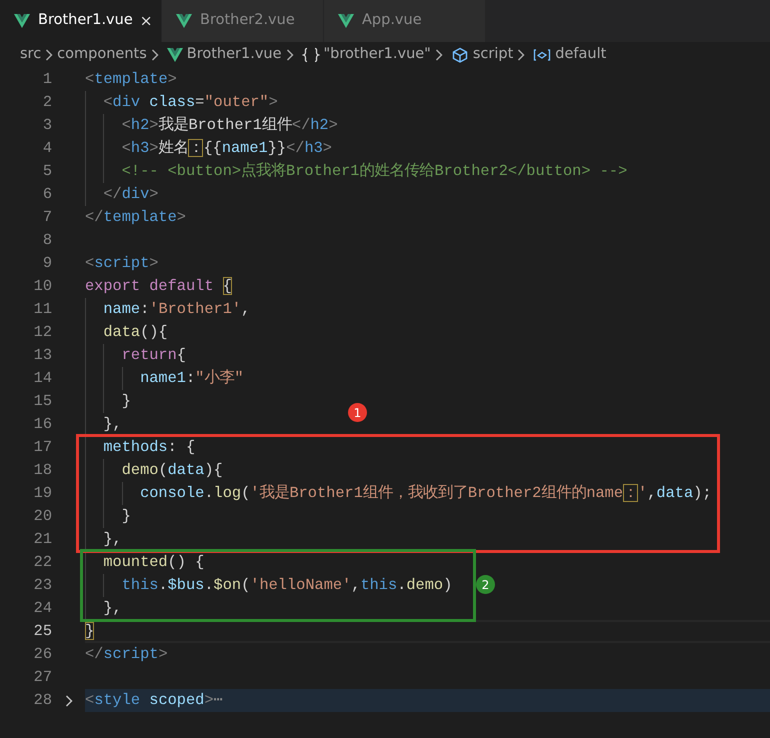 Image resolution: width=770 pixels, height=738 pixels. Describe the element at coordinates (425, 493) in the screenshot. I see `code-line: console.log('我是Brother1组件，我收到了Brother2组件的name：',data);` at that location.